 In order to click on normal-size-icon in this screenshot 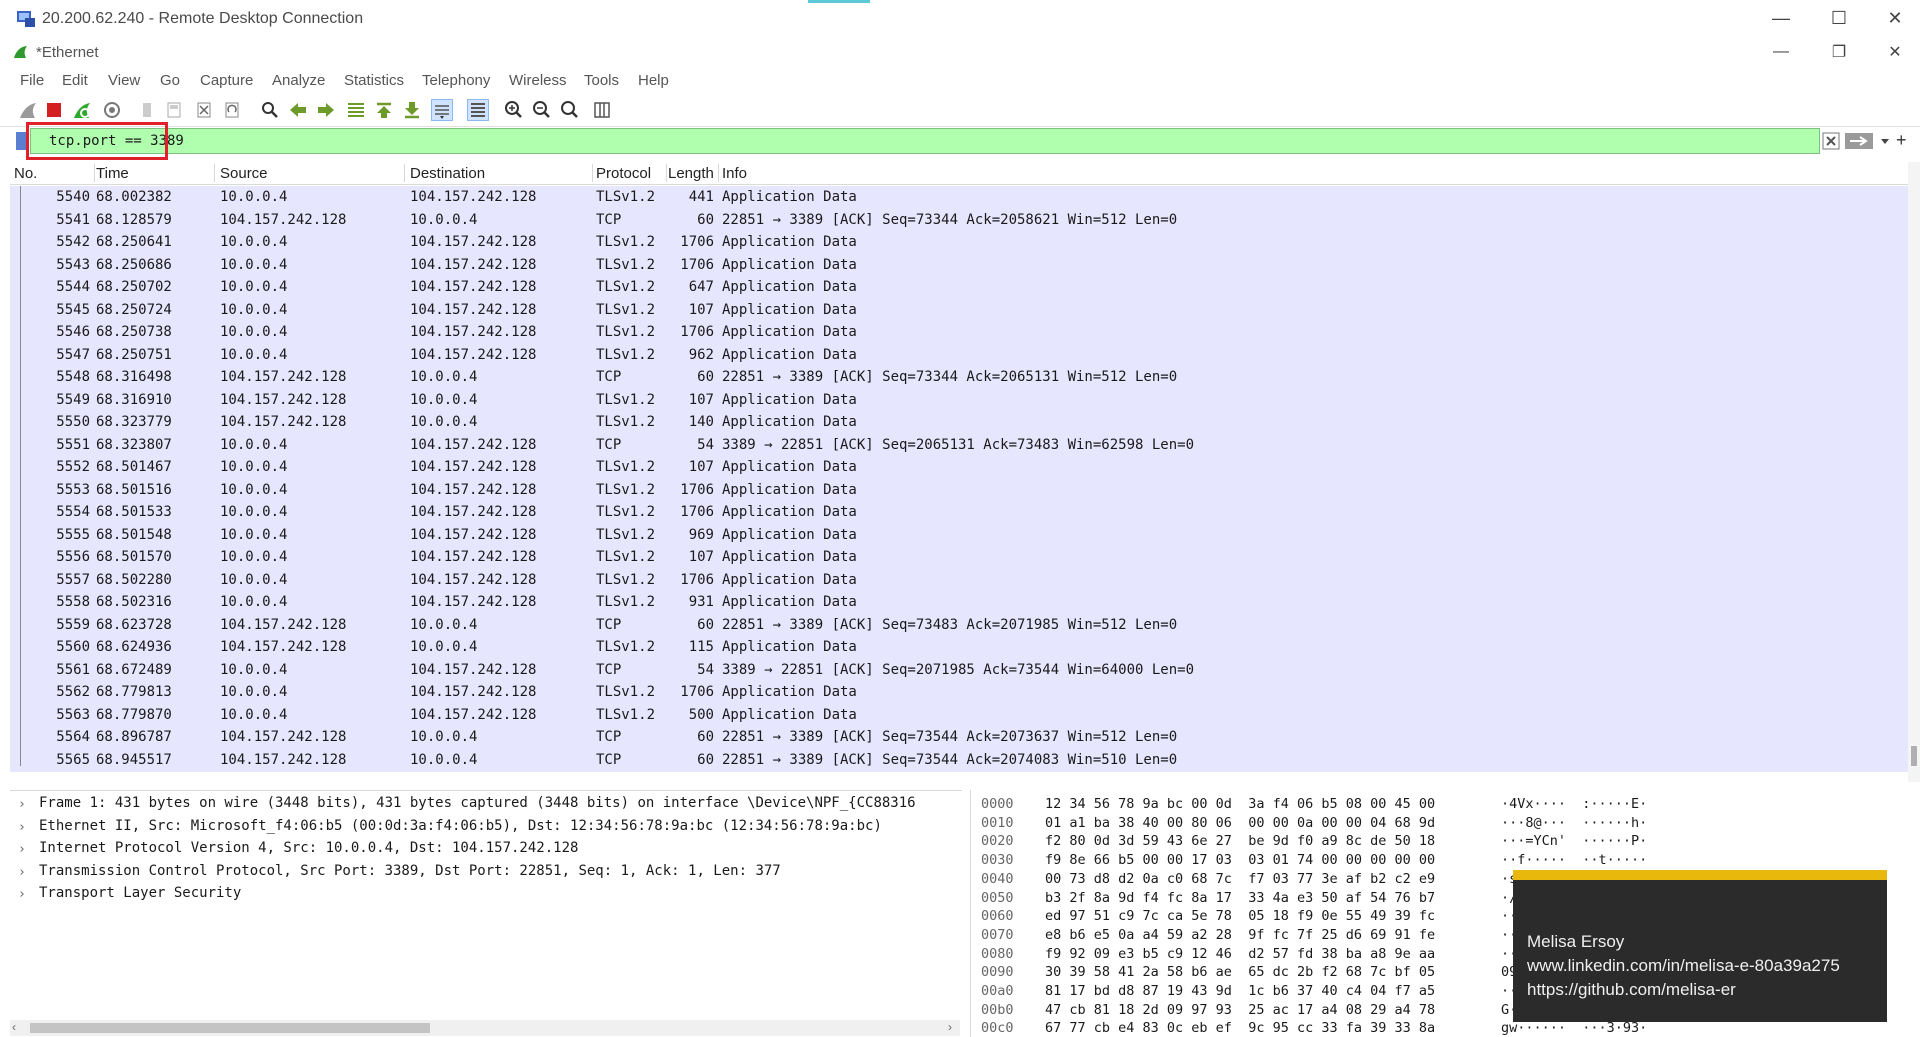, I will do `click(570, 110)`.